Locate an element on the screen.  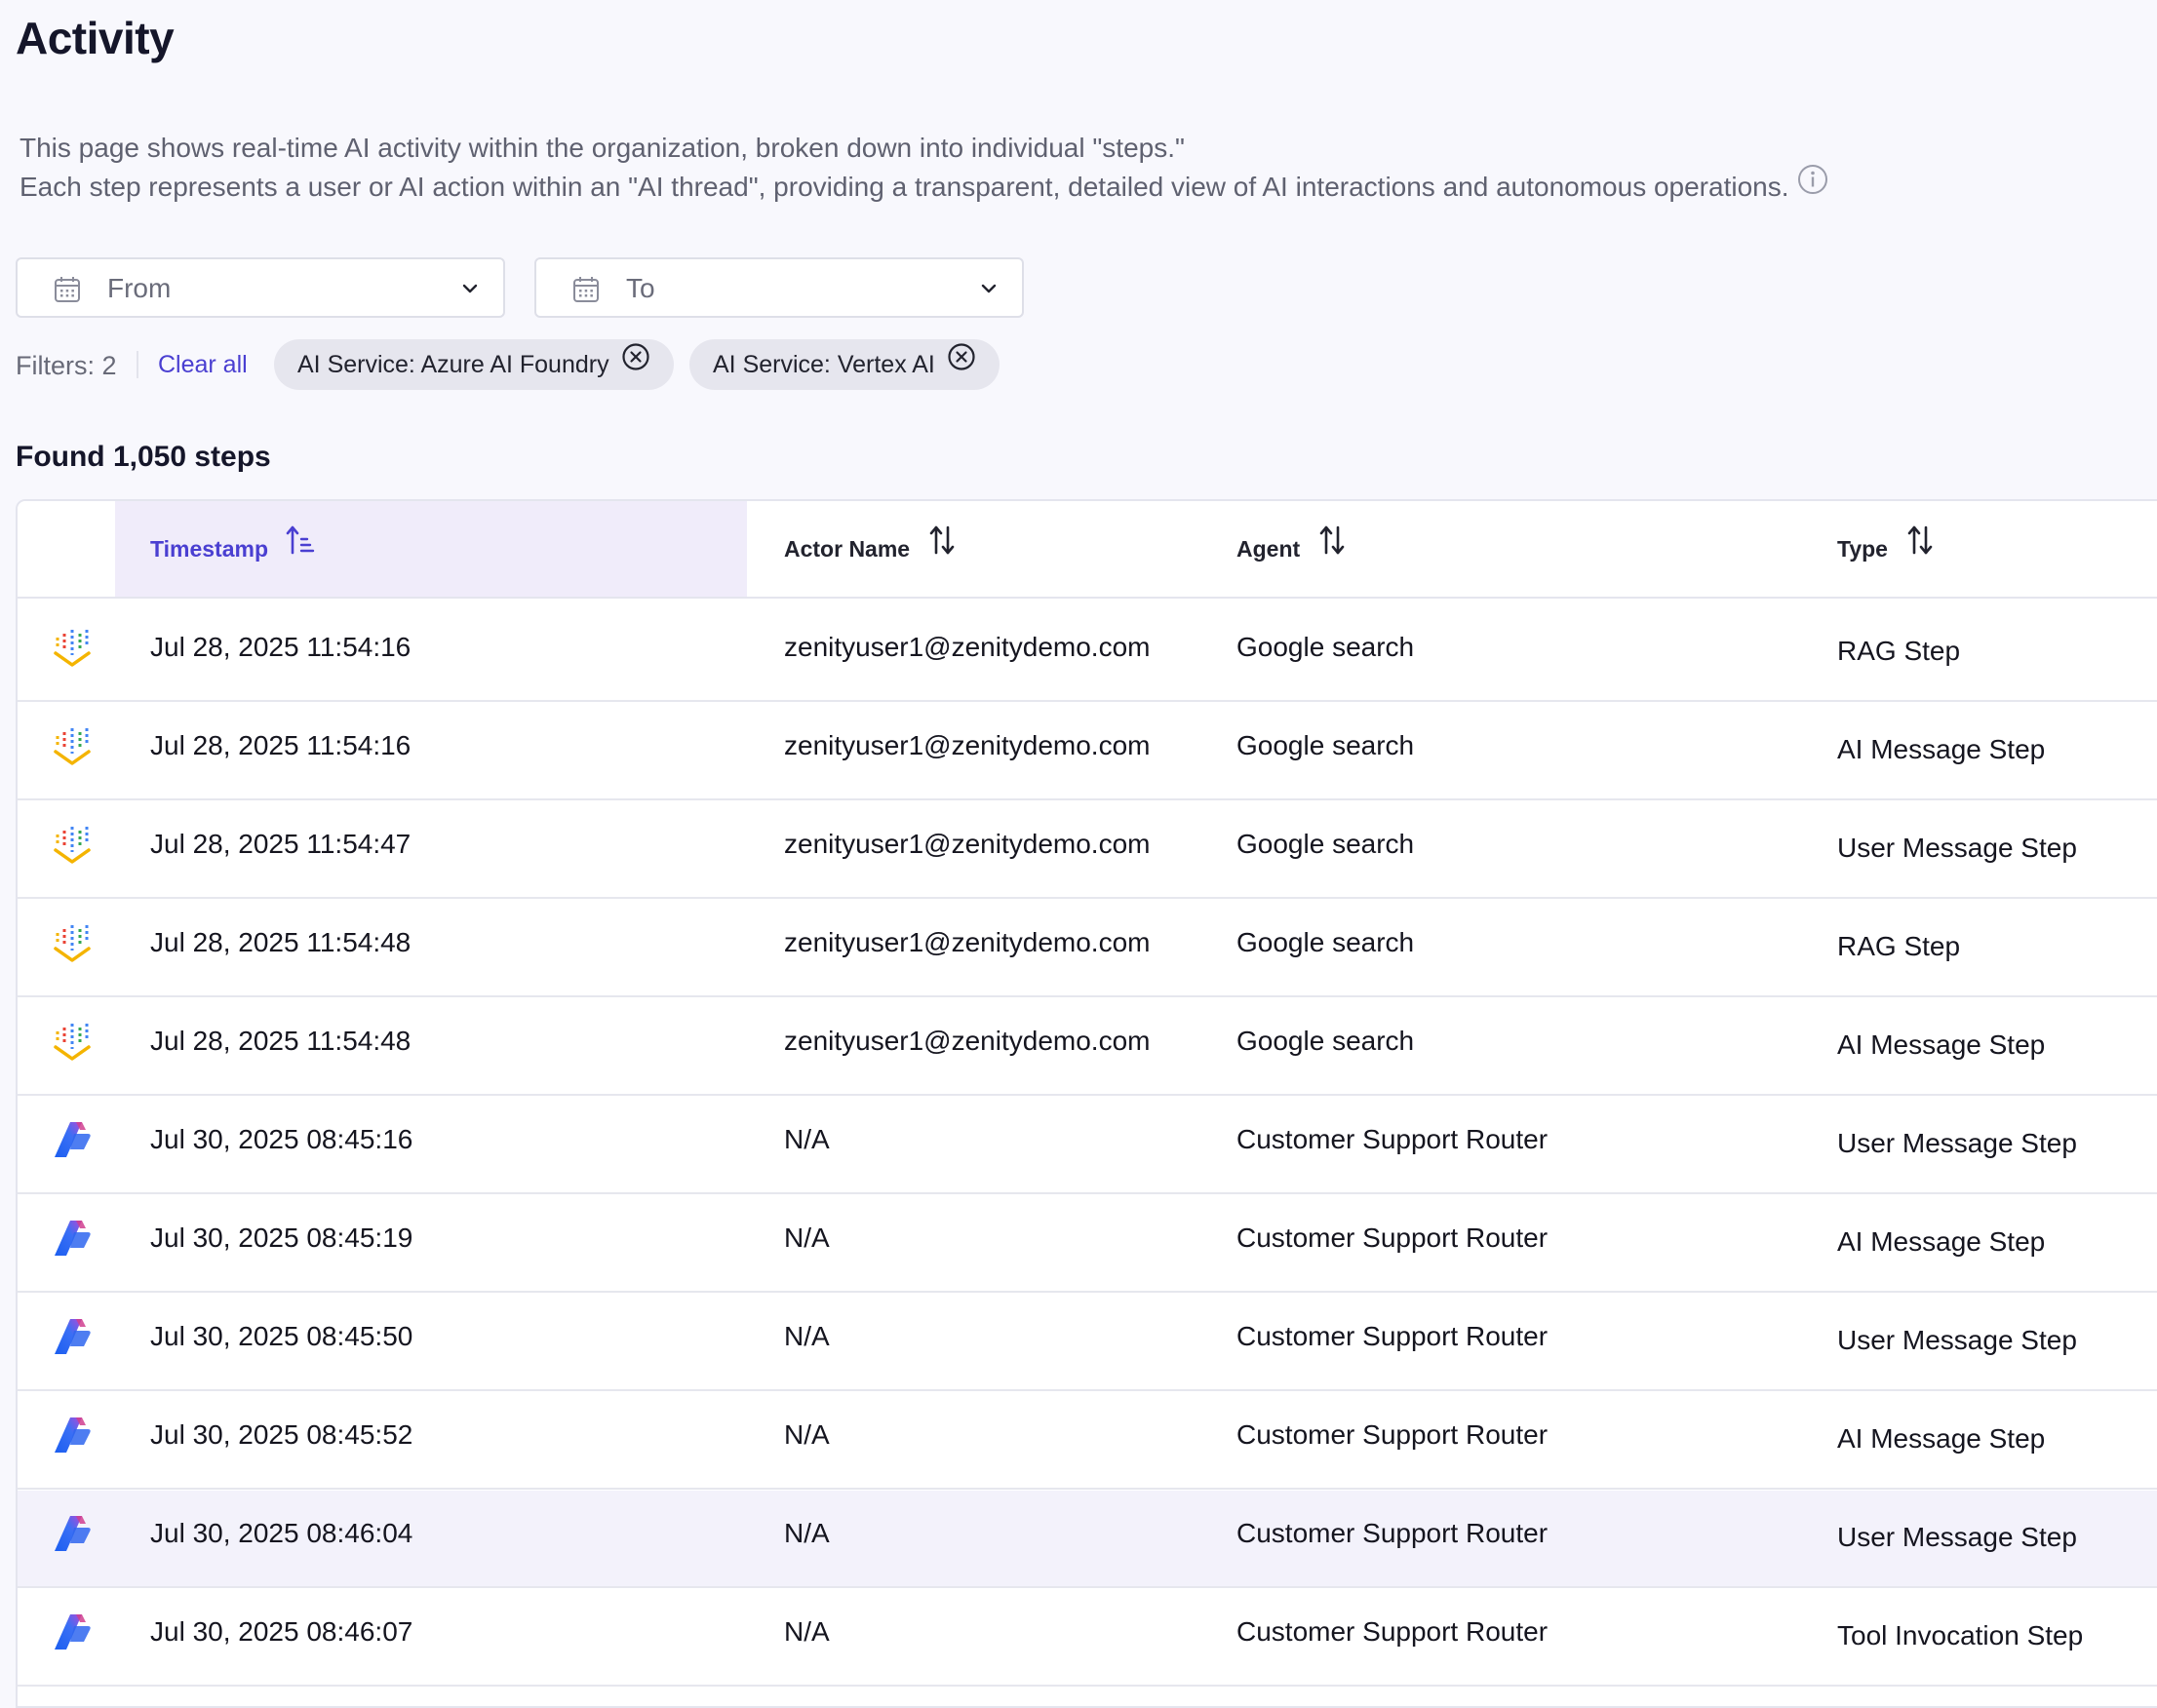
filter-chip-label: AI Service: Vertex AI is located at coordinates (824, 364).